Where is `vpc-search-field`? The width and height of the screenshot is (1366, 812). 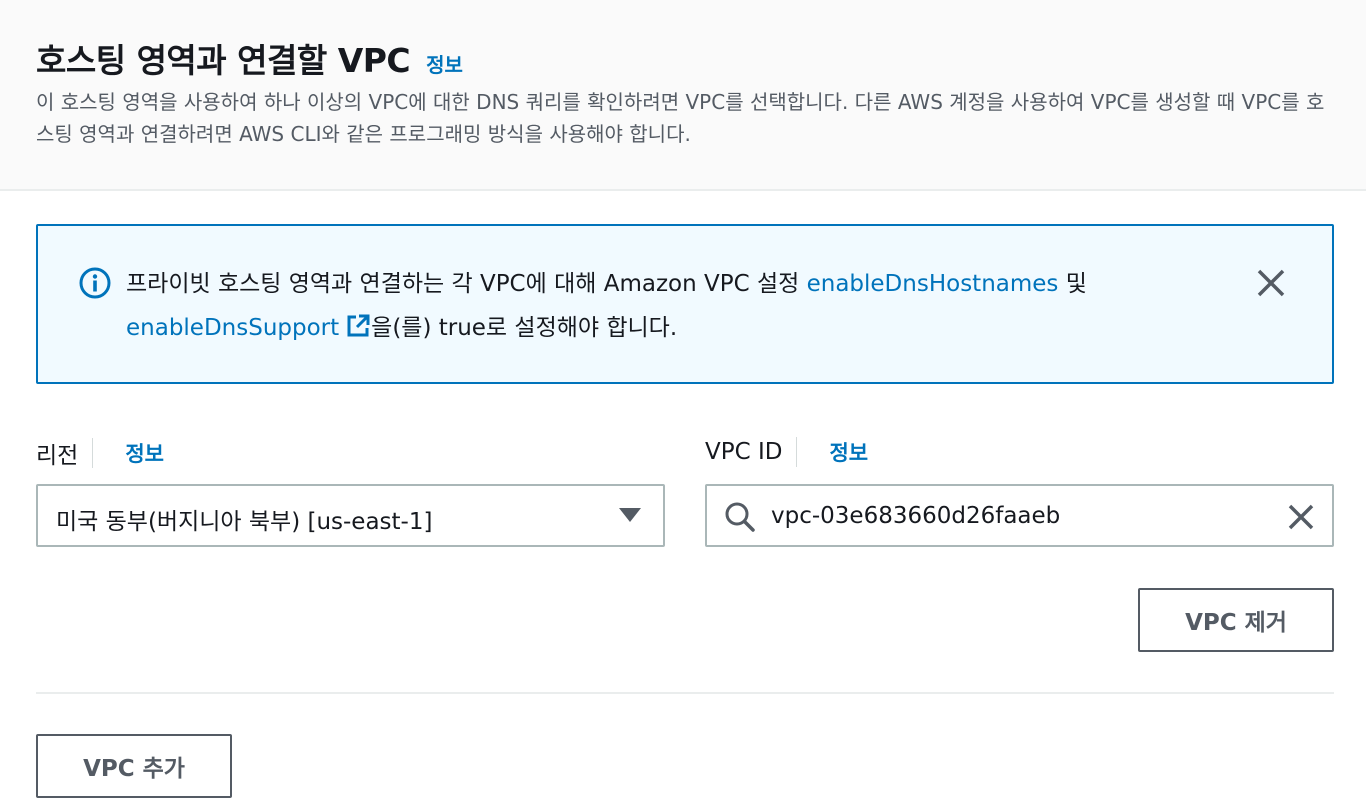
vpc-search-field is located at coordinates (1019, 515).